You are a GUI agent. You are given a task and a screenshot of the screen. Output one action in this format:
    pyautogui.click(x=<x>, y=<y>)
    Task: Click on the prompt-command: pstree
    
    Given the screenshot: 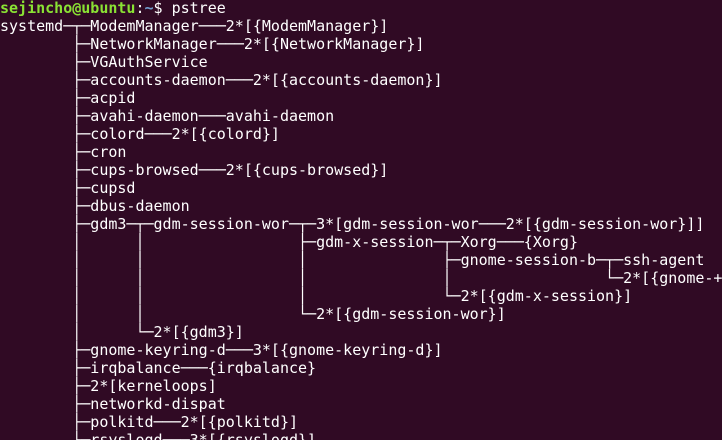 What is the action you would take?
    pyautogui.click(x=198, y=8)
    